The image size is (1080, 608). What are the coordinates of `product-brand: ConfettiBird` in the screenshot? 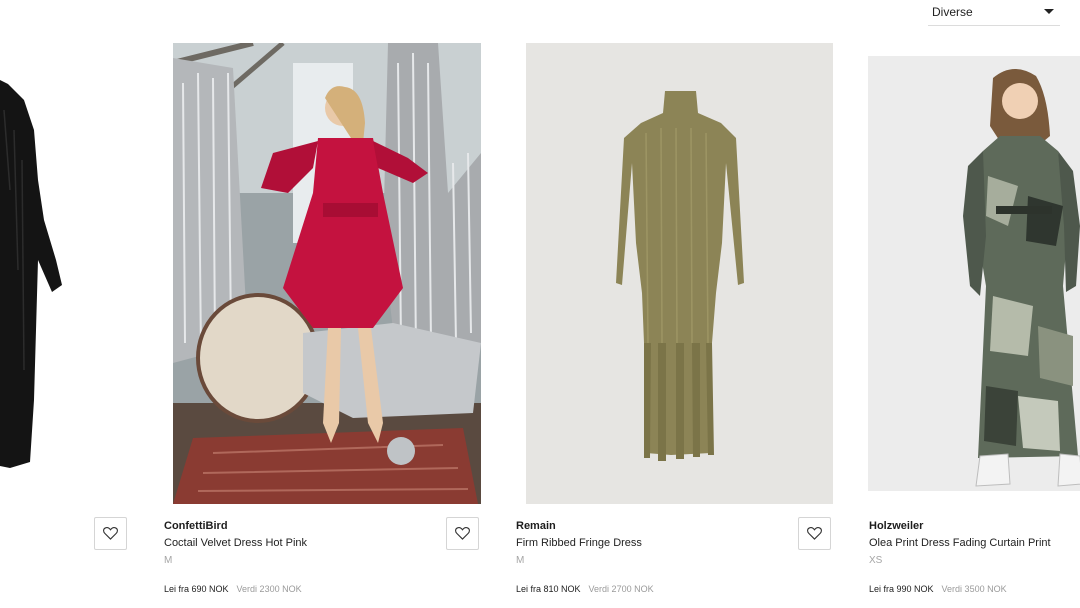 It's located at (196, 526).